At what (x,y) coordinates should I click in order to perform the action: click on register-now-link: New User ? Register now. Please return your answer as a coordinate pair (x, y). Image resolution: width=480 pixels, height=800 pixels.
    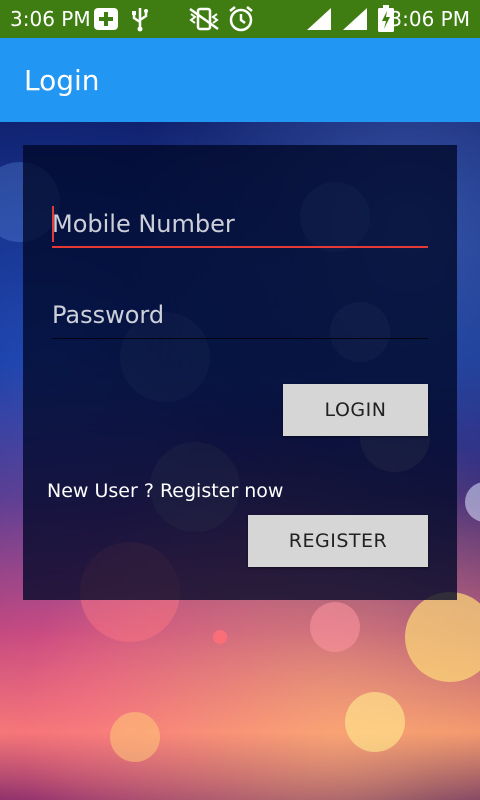
    Looking at the image, I should click on (165, 491).